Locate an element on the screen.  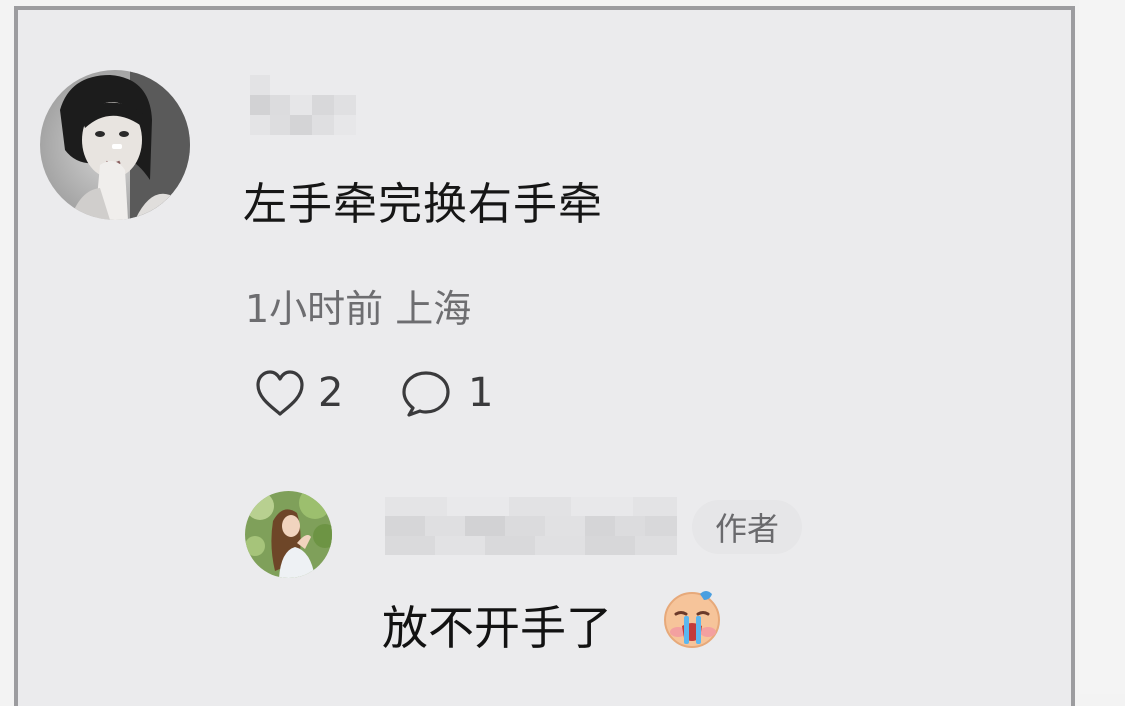
like-button: 2 is located at coordinates (298, 393).